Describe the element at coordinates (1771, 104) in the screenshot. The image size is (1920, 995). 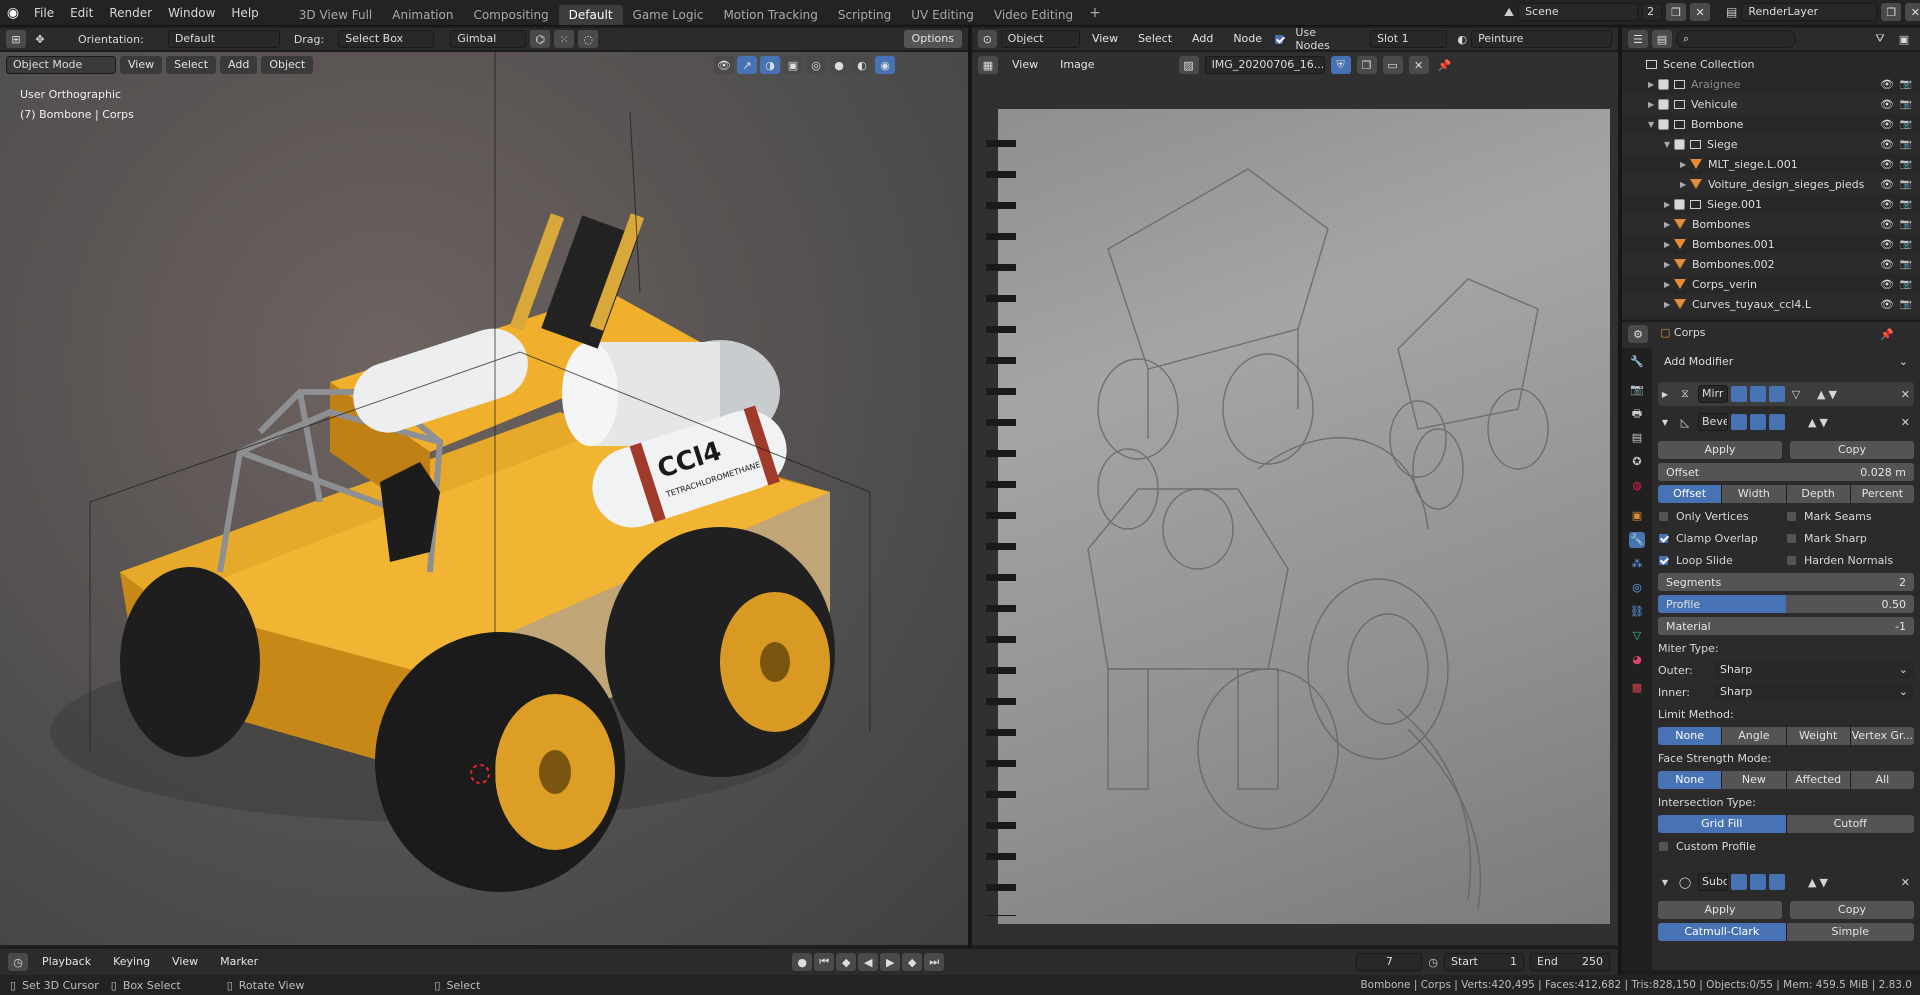
I see `outliner-item: ▶ Vehicule 👁 📷` at that location.